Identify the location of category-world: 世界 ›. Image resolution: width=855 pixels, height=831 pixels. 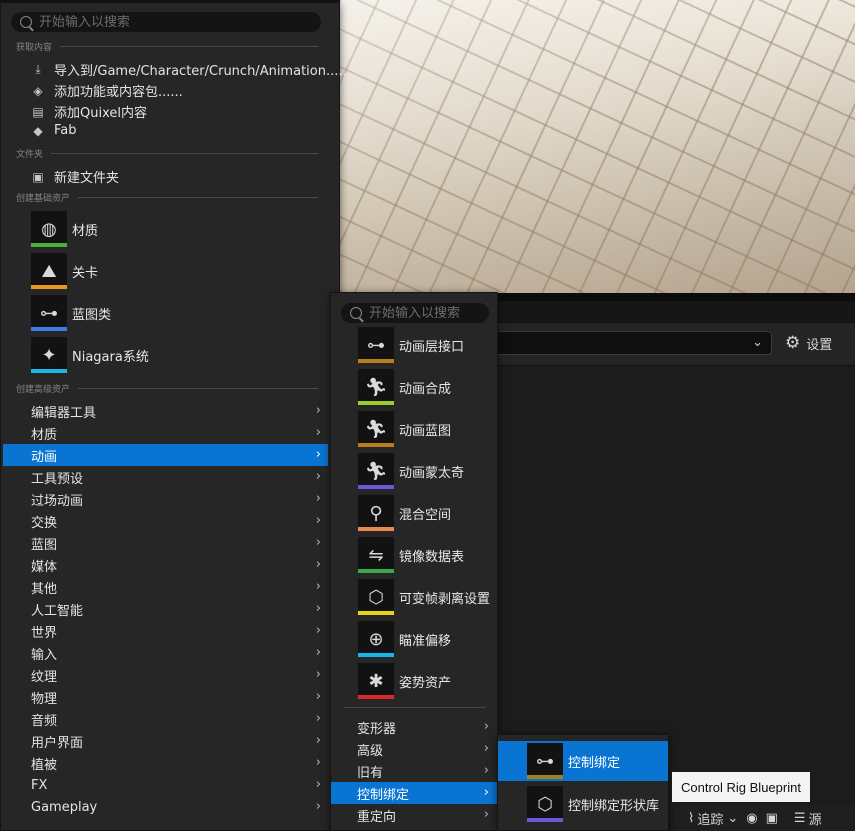
(165, 631).